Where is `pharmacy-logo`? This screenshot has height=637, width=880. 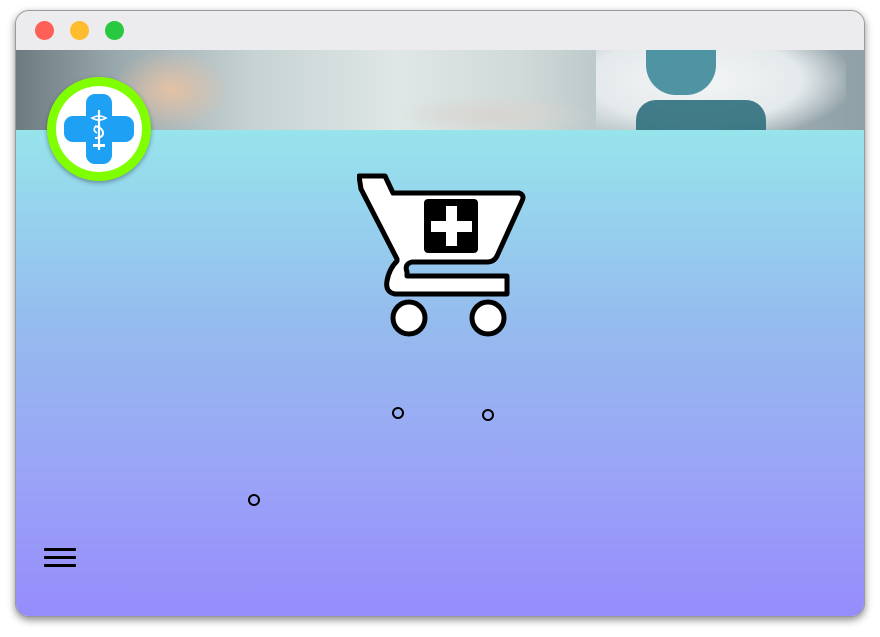
pharmacy-logo is located at coordinates (99, 129).